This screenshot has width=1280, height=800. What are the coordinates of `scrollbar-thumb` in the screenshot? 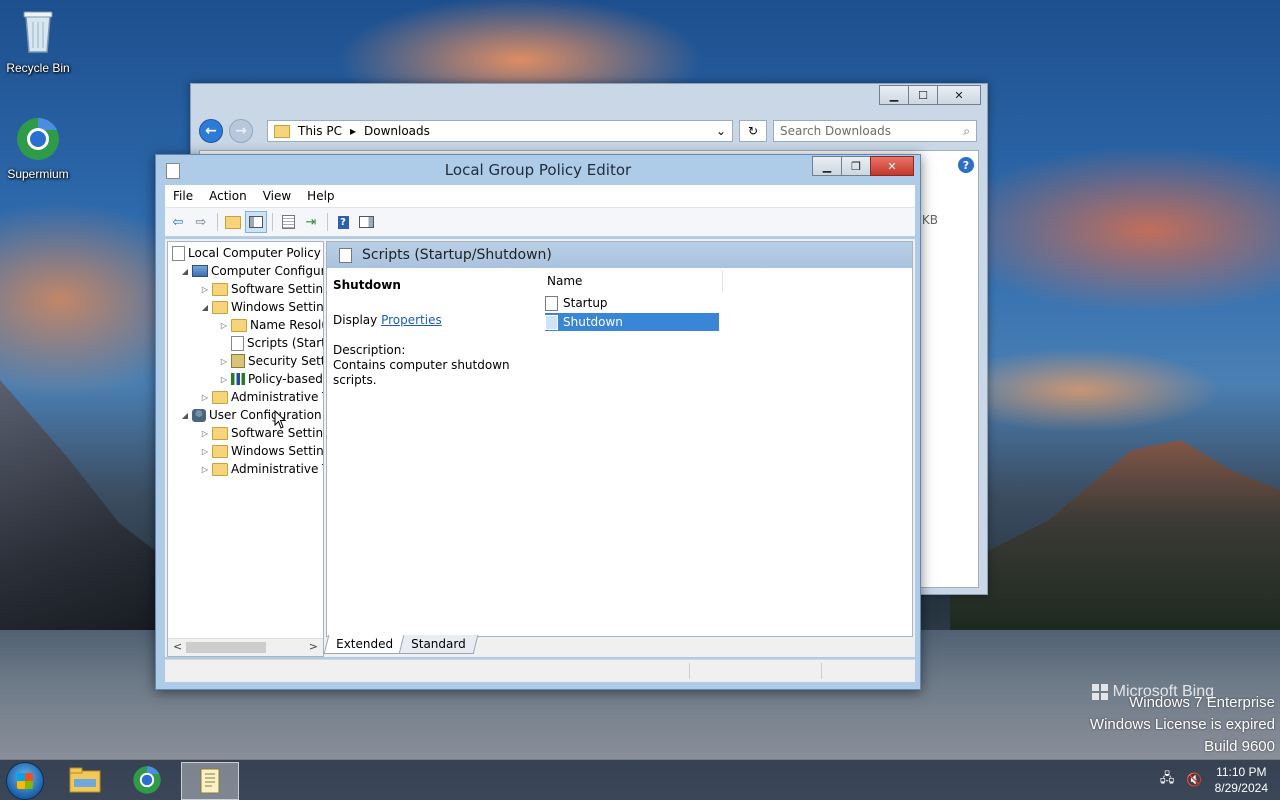 It's located at (226, 647).